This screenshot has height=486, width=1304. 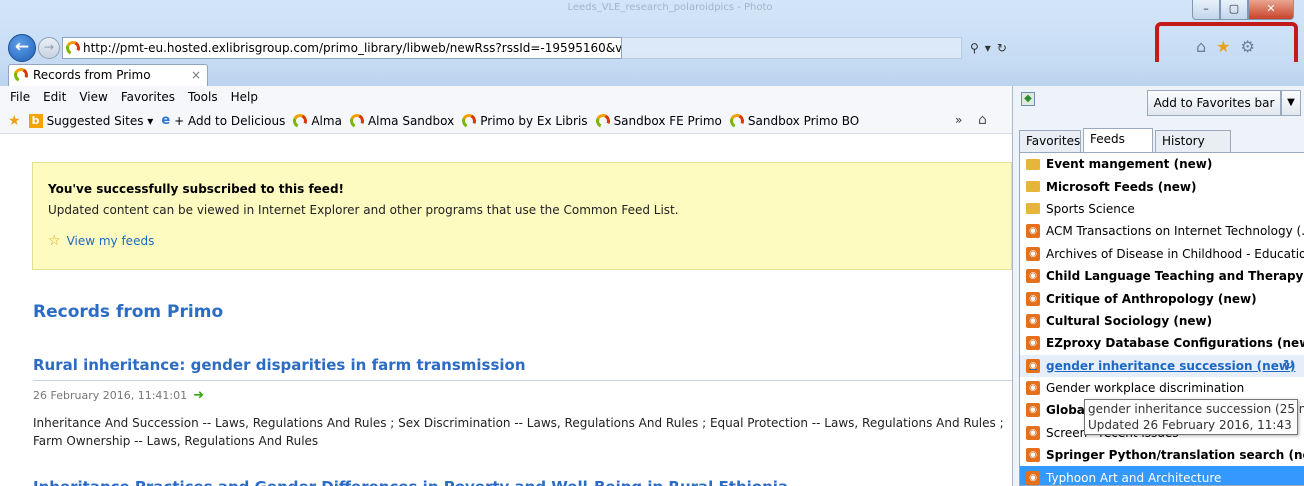 I want to click on bing-icon: b, so click(x=35, y=120).